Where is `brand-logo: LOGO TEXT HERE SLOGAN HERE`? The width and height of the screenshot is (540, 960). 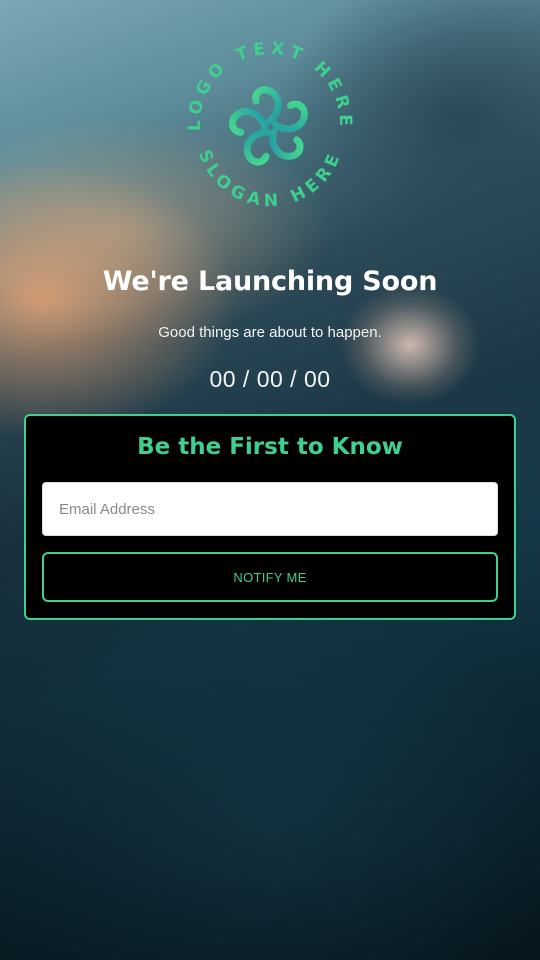 brand-logo: LOGO TEXT HERE SLOGAN HERE is located at coordinates (270, 124).